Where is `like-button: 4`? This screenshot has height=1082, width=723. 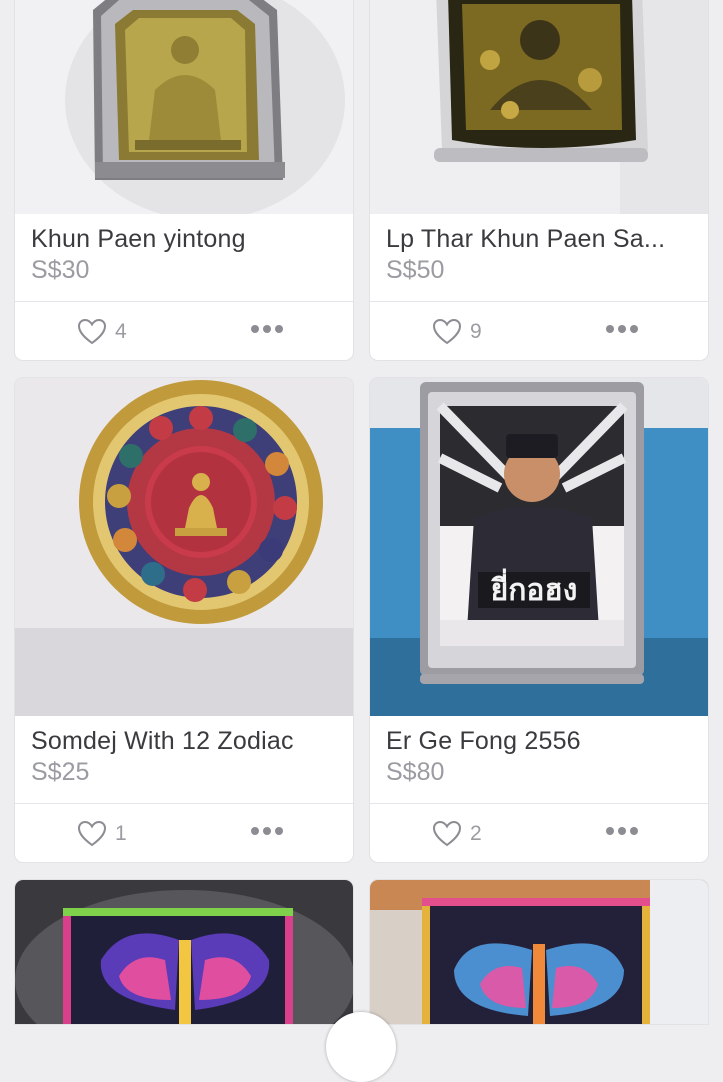 like-button: 4 is located at coordinates (102, 331).